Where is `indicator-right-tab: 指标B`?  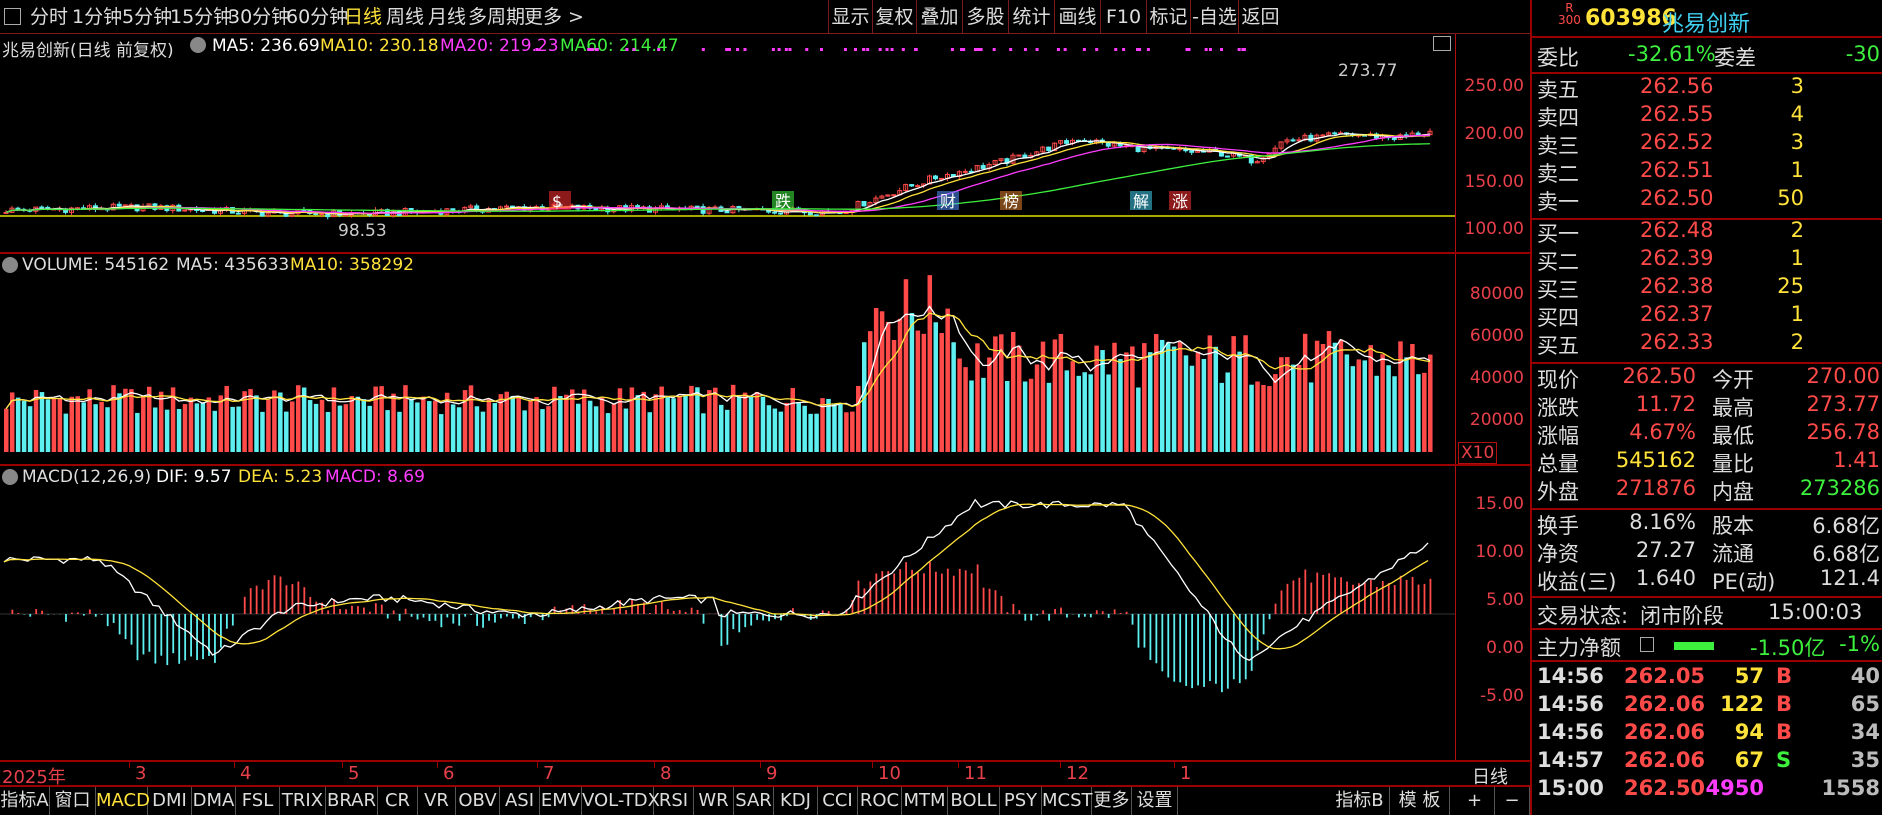
indicator-right-tab: 指标B is located at coordinates (1360, 801).